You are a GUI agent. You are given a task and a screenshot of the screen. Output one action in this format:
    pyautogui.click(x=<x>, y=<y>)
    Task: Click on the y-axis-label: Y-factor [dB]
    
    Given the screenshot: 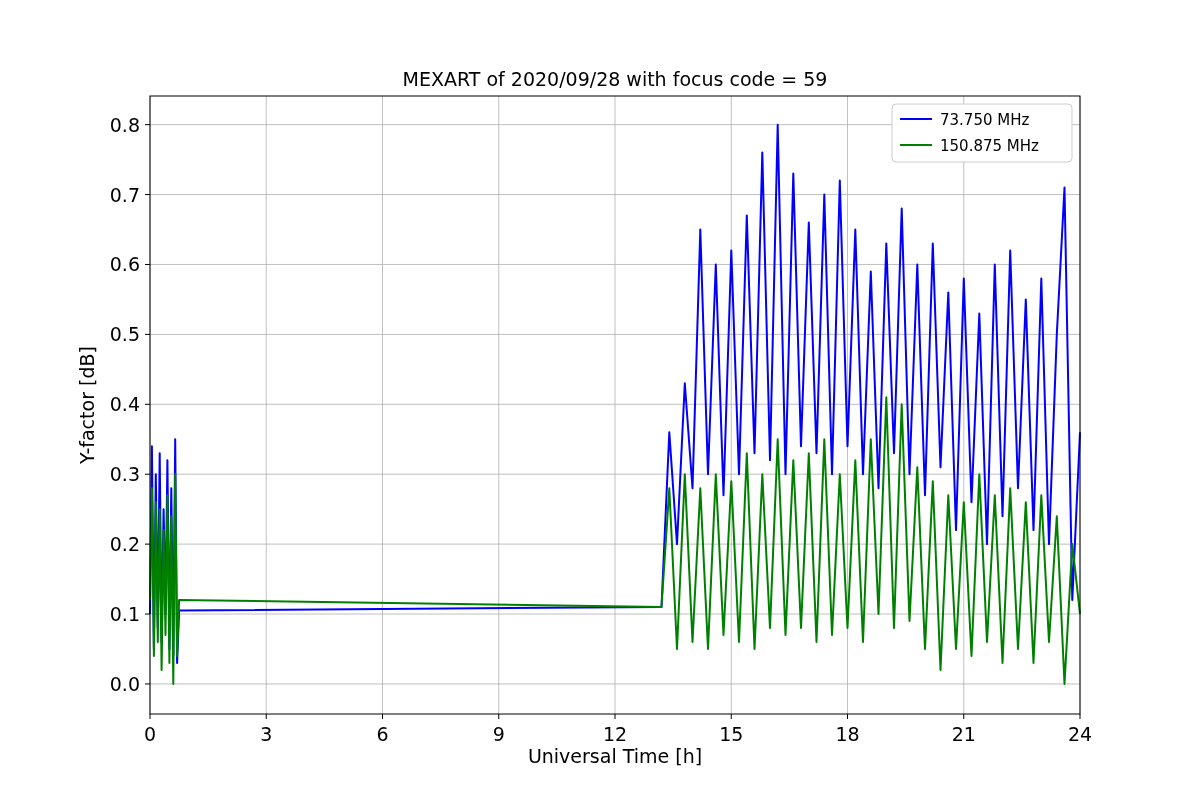 What is the action you would take?
    pyautogui.click(x=87, y=405)
    